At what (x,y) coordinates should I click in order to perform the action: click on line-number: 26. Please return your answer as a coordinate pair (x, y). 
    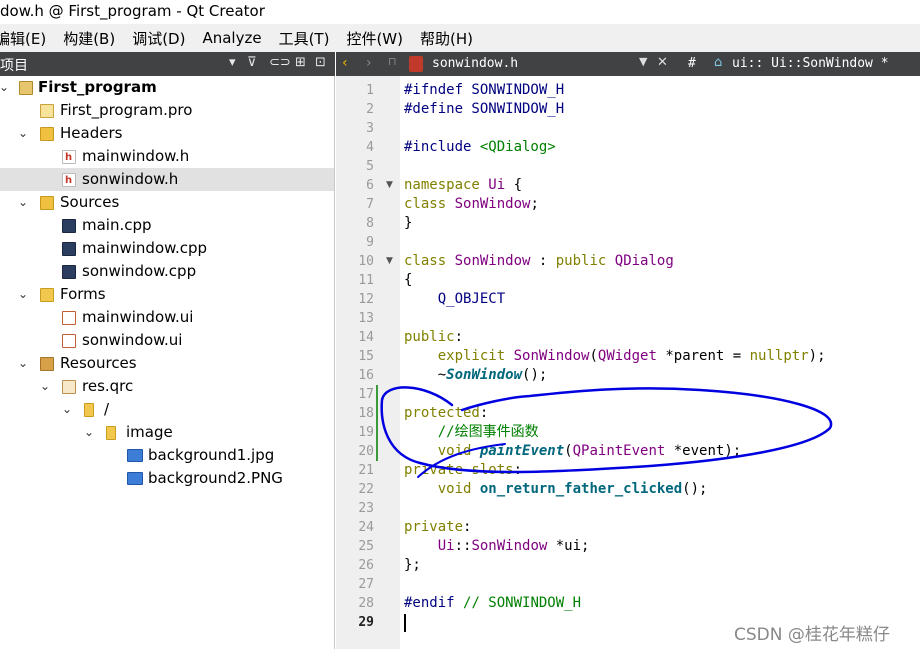
    Looking at the image, I should click on (366, 565).